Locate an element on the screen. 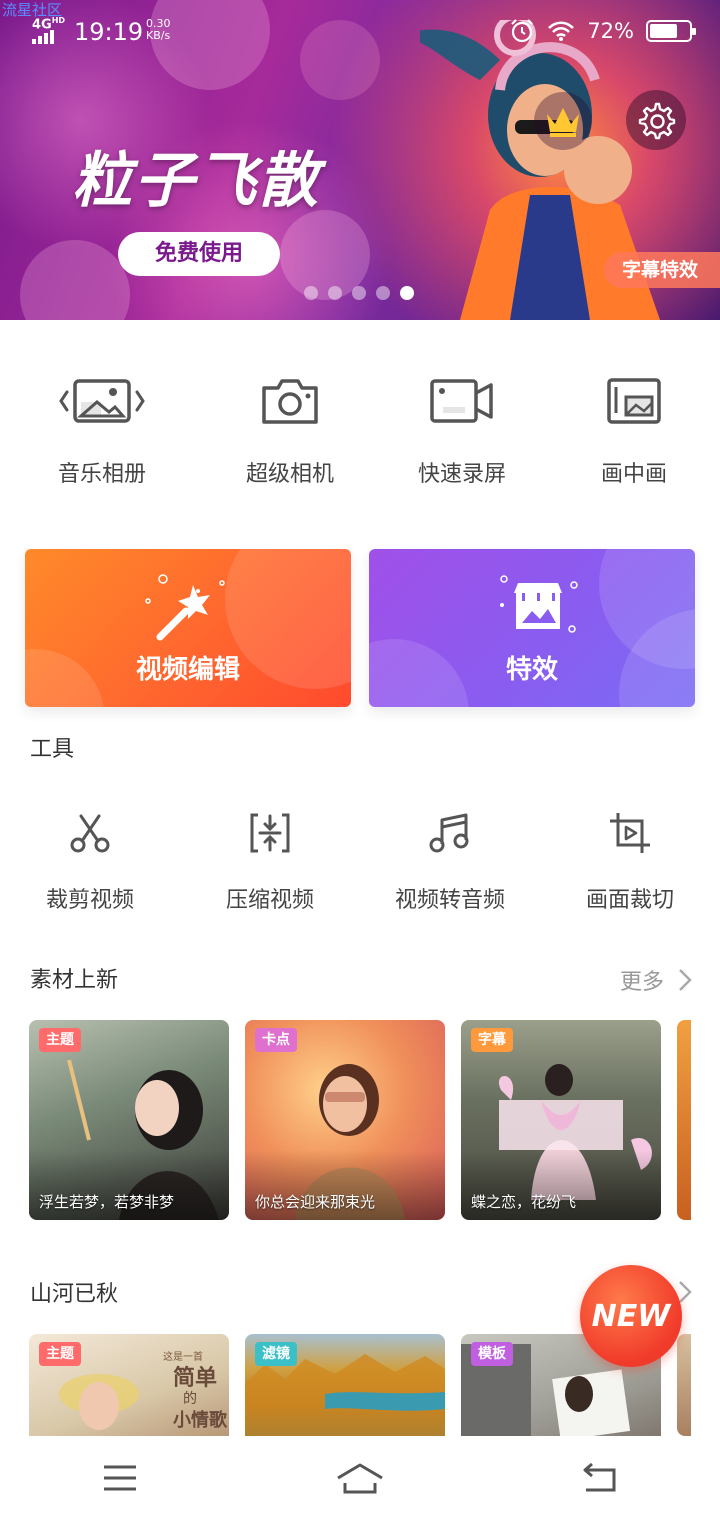 This screenshot has width=720, height=1520. tools-section-title: 工具 is located at coordinates (52, 749).